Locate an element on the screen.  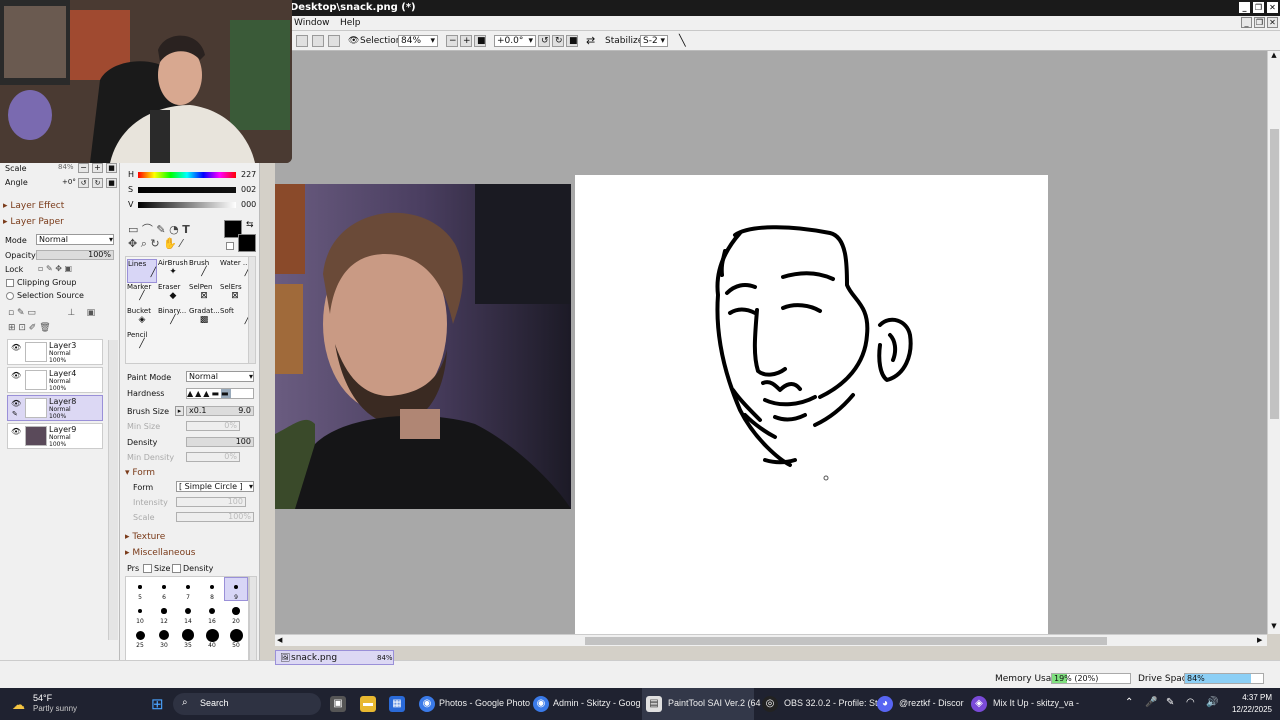
stabilizer-select: S-2 ▾ is located at coordinates (654, 41).